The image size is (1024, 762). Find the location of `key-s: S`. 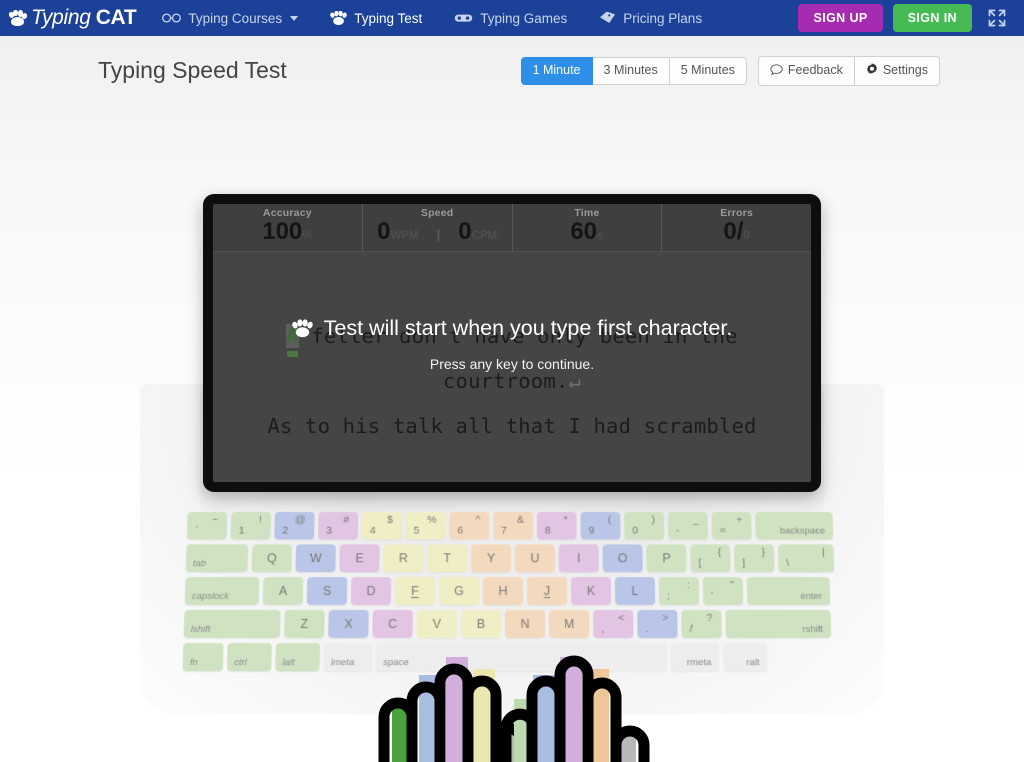

key-s: S is located at coordinates (327, 590).